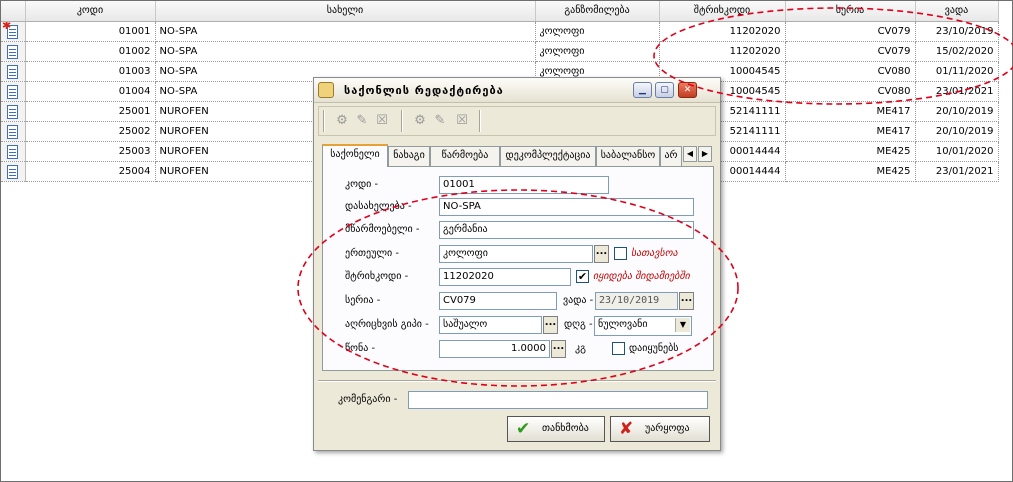 Image resolution: width=1013 pixels, height=482 pixels. I want to click on code-field: 01001, so click(524, 185).